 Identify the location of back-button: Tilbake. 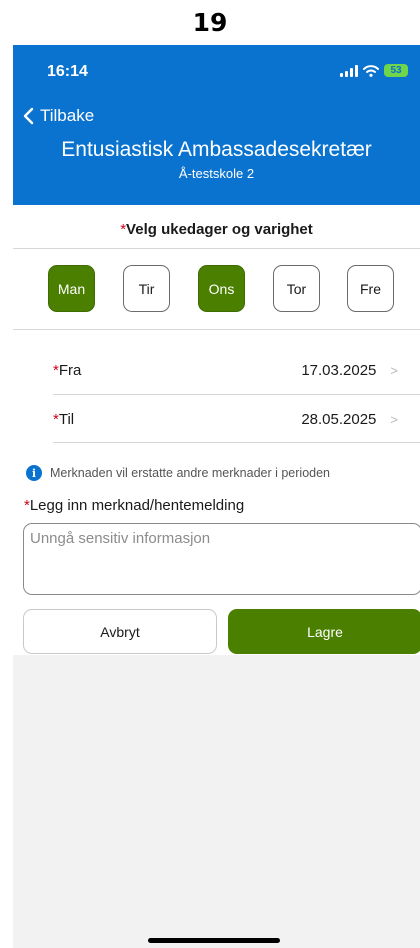
(58, 116).